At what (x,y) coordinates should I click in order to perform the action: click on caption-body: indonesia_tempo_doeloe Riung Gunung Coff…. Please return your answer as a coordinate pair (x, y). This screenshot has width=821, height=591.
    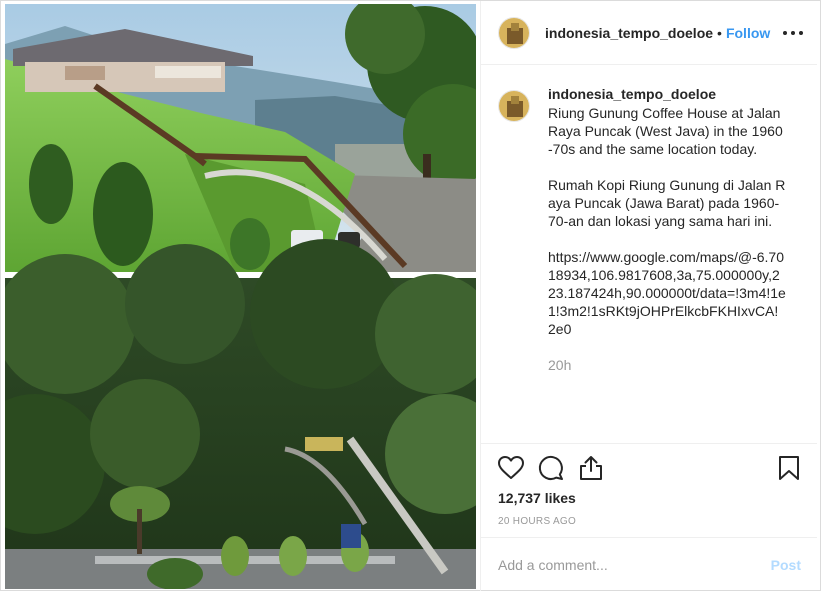
    Looking at the image, I should click on (667, 229).